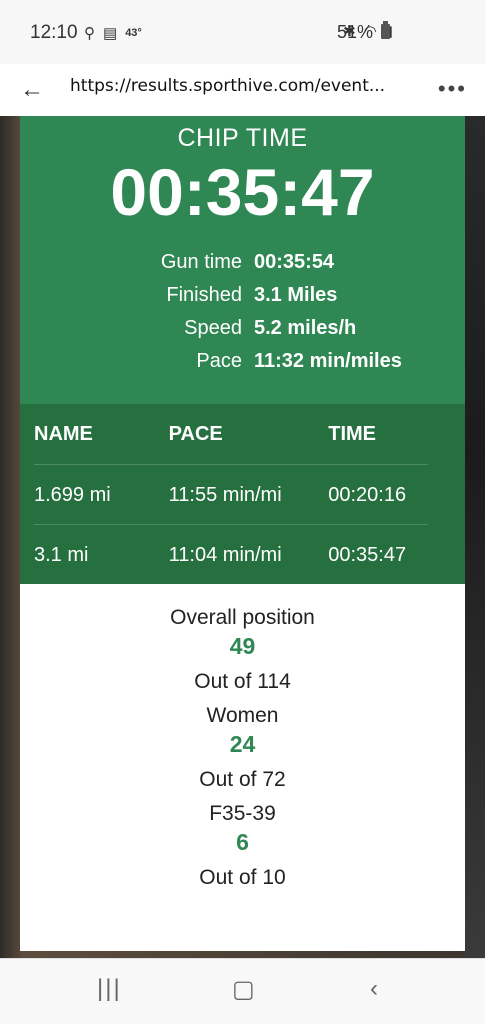 The width and height of the screenshot is (485, 1024). I want to click on position-title: Women, so click(242, 715).